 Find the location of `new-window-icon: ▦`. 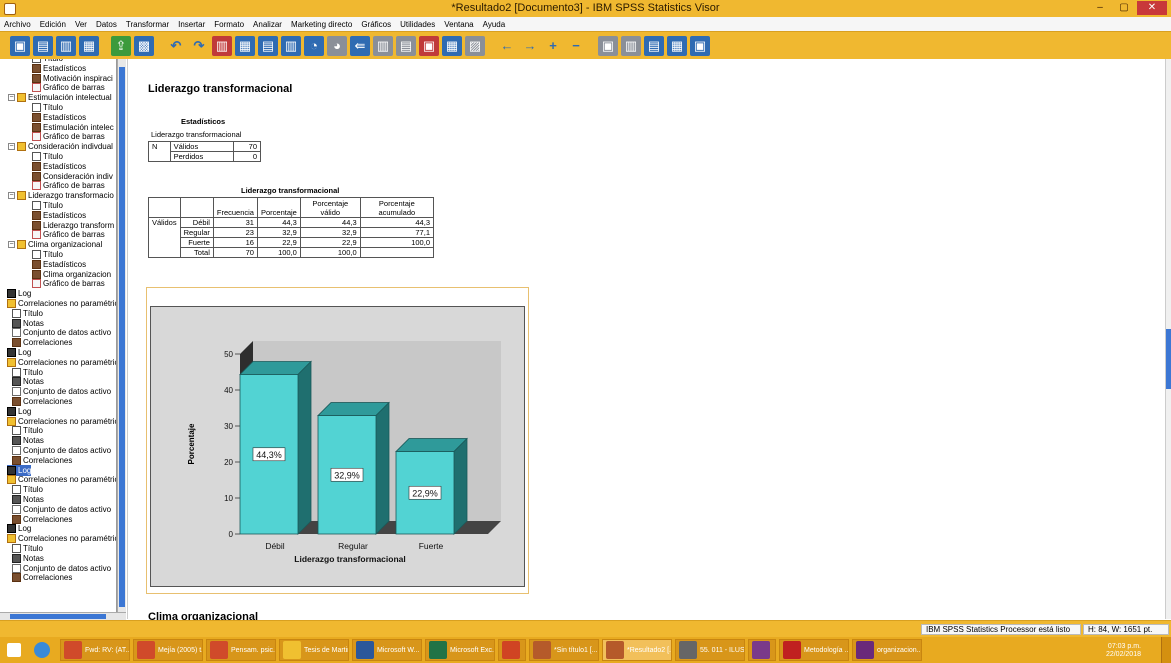

new-window-icon: ▦ is located at coordinates (677, 45).